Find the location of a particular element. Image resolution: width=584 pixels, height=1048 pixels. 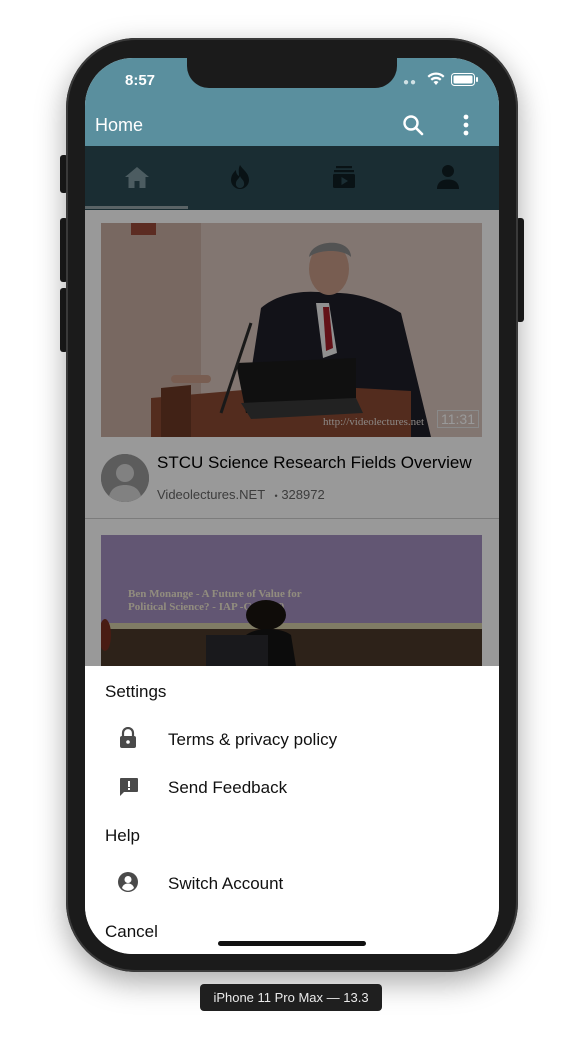

status-time: 8:57 is located at coordinates (140, 80).